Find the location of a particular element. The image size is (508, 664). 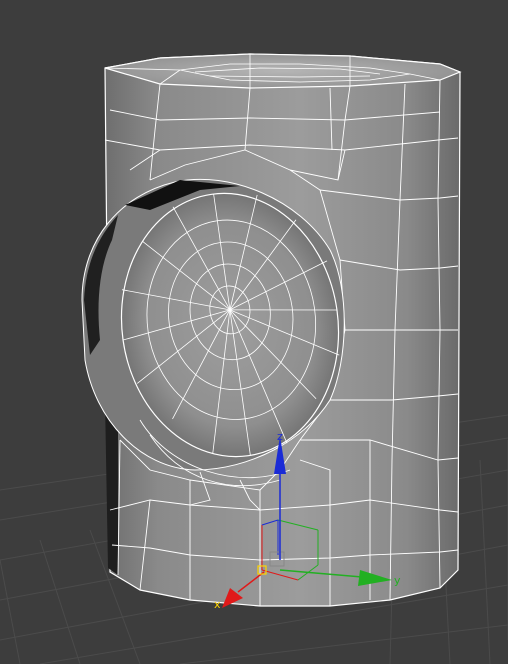

y-axis-label: y is located at coordinates (397, 580).